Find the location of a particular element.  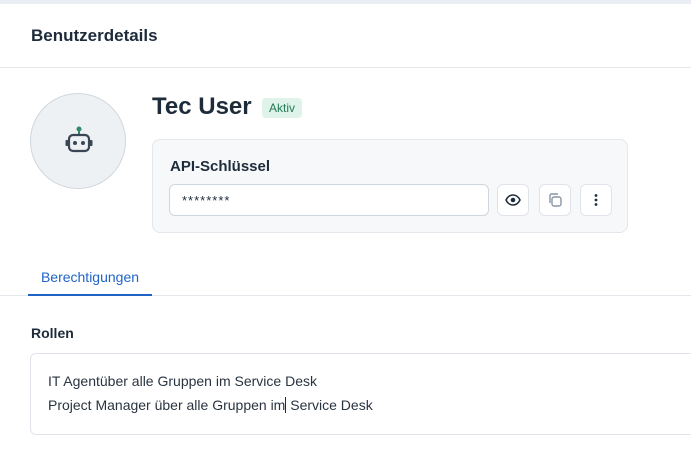

avatar is located at coordinates (78, 141).